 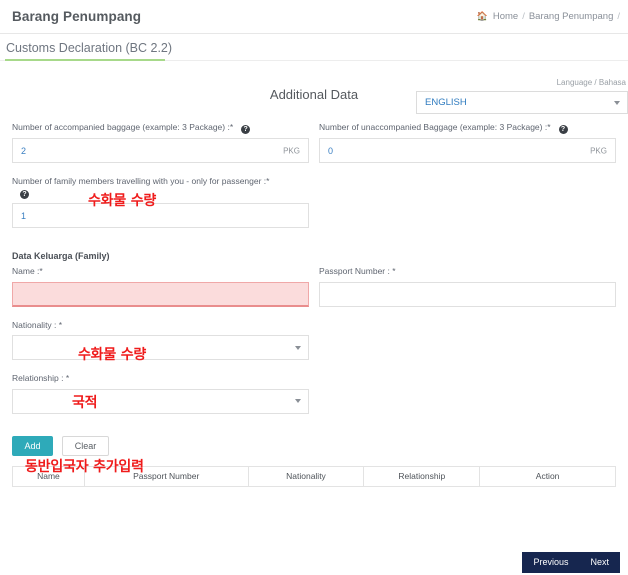 I want to click on accompanied-baggage-input, so click(x=160, y=150).